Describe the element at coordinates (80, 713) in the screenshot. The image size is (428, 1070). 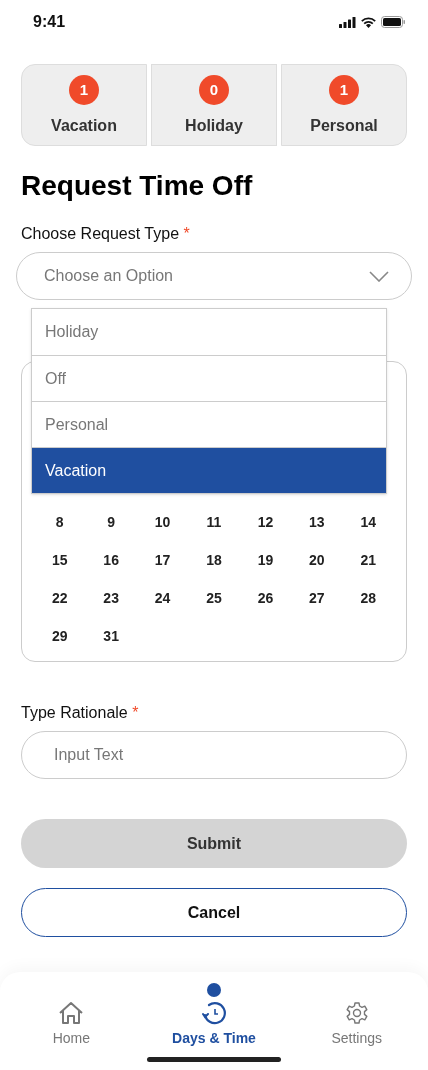
I see `field-label: Type Rationale *` at that location.